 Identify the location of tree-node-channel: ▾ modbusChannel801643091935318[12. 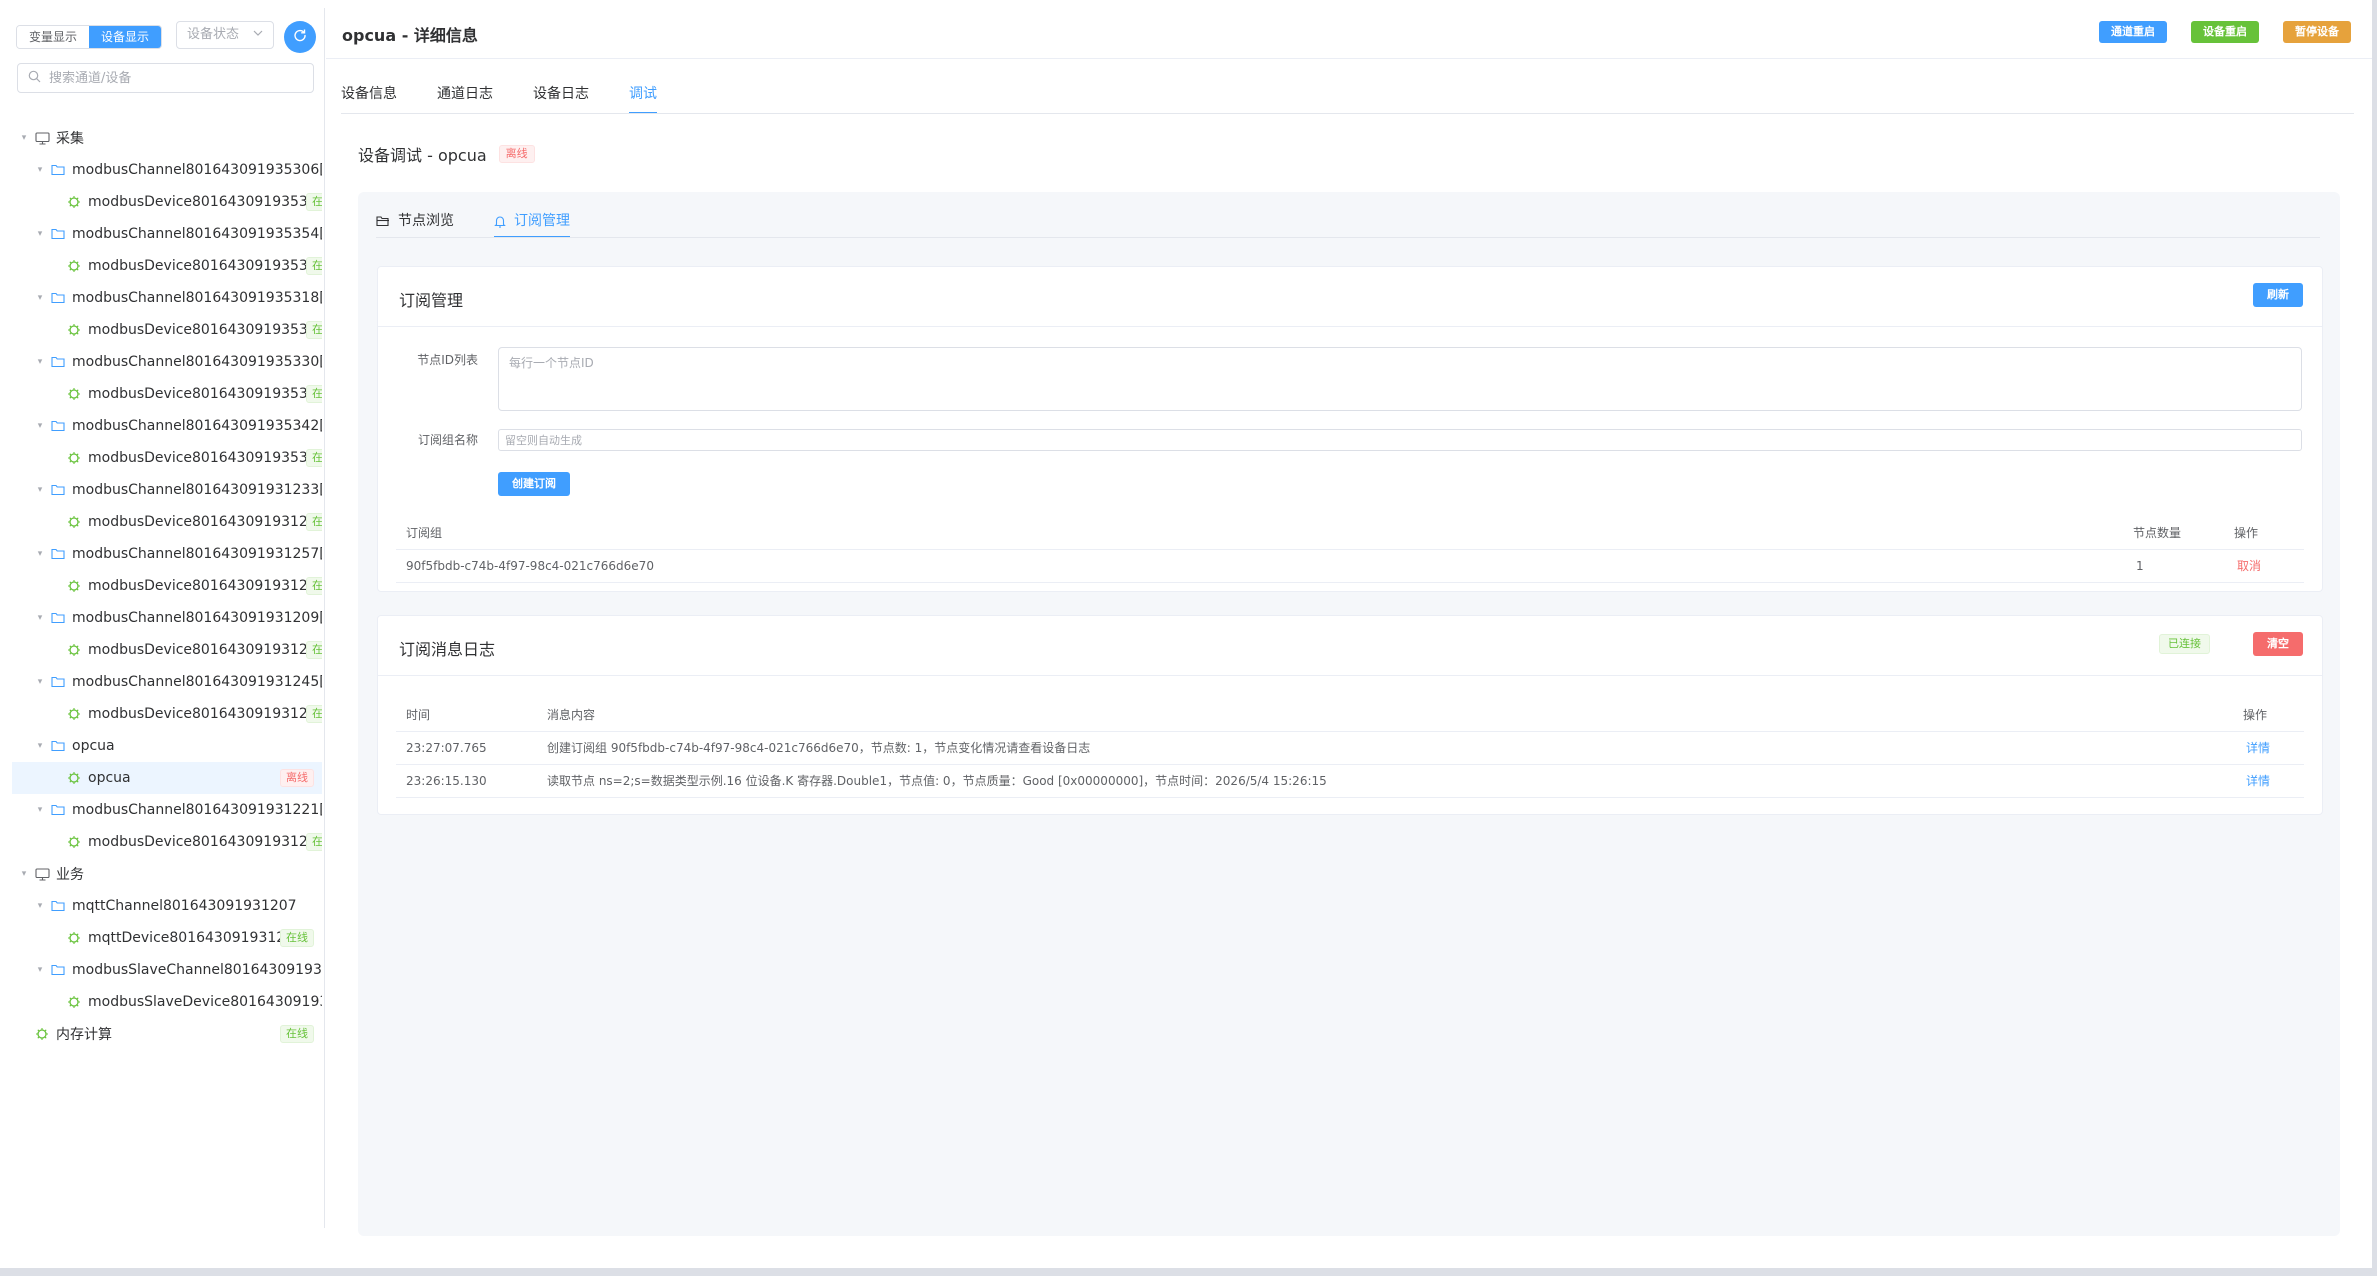
(167, 298).